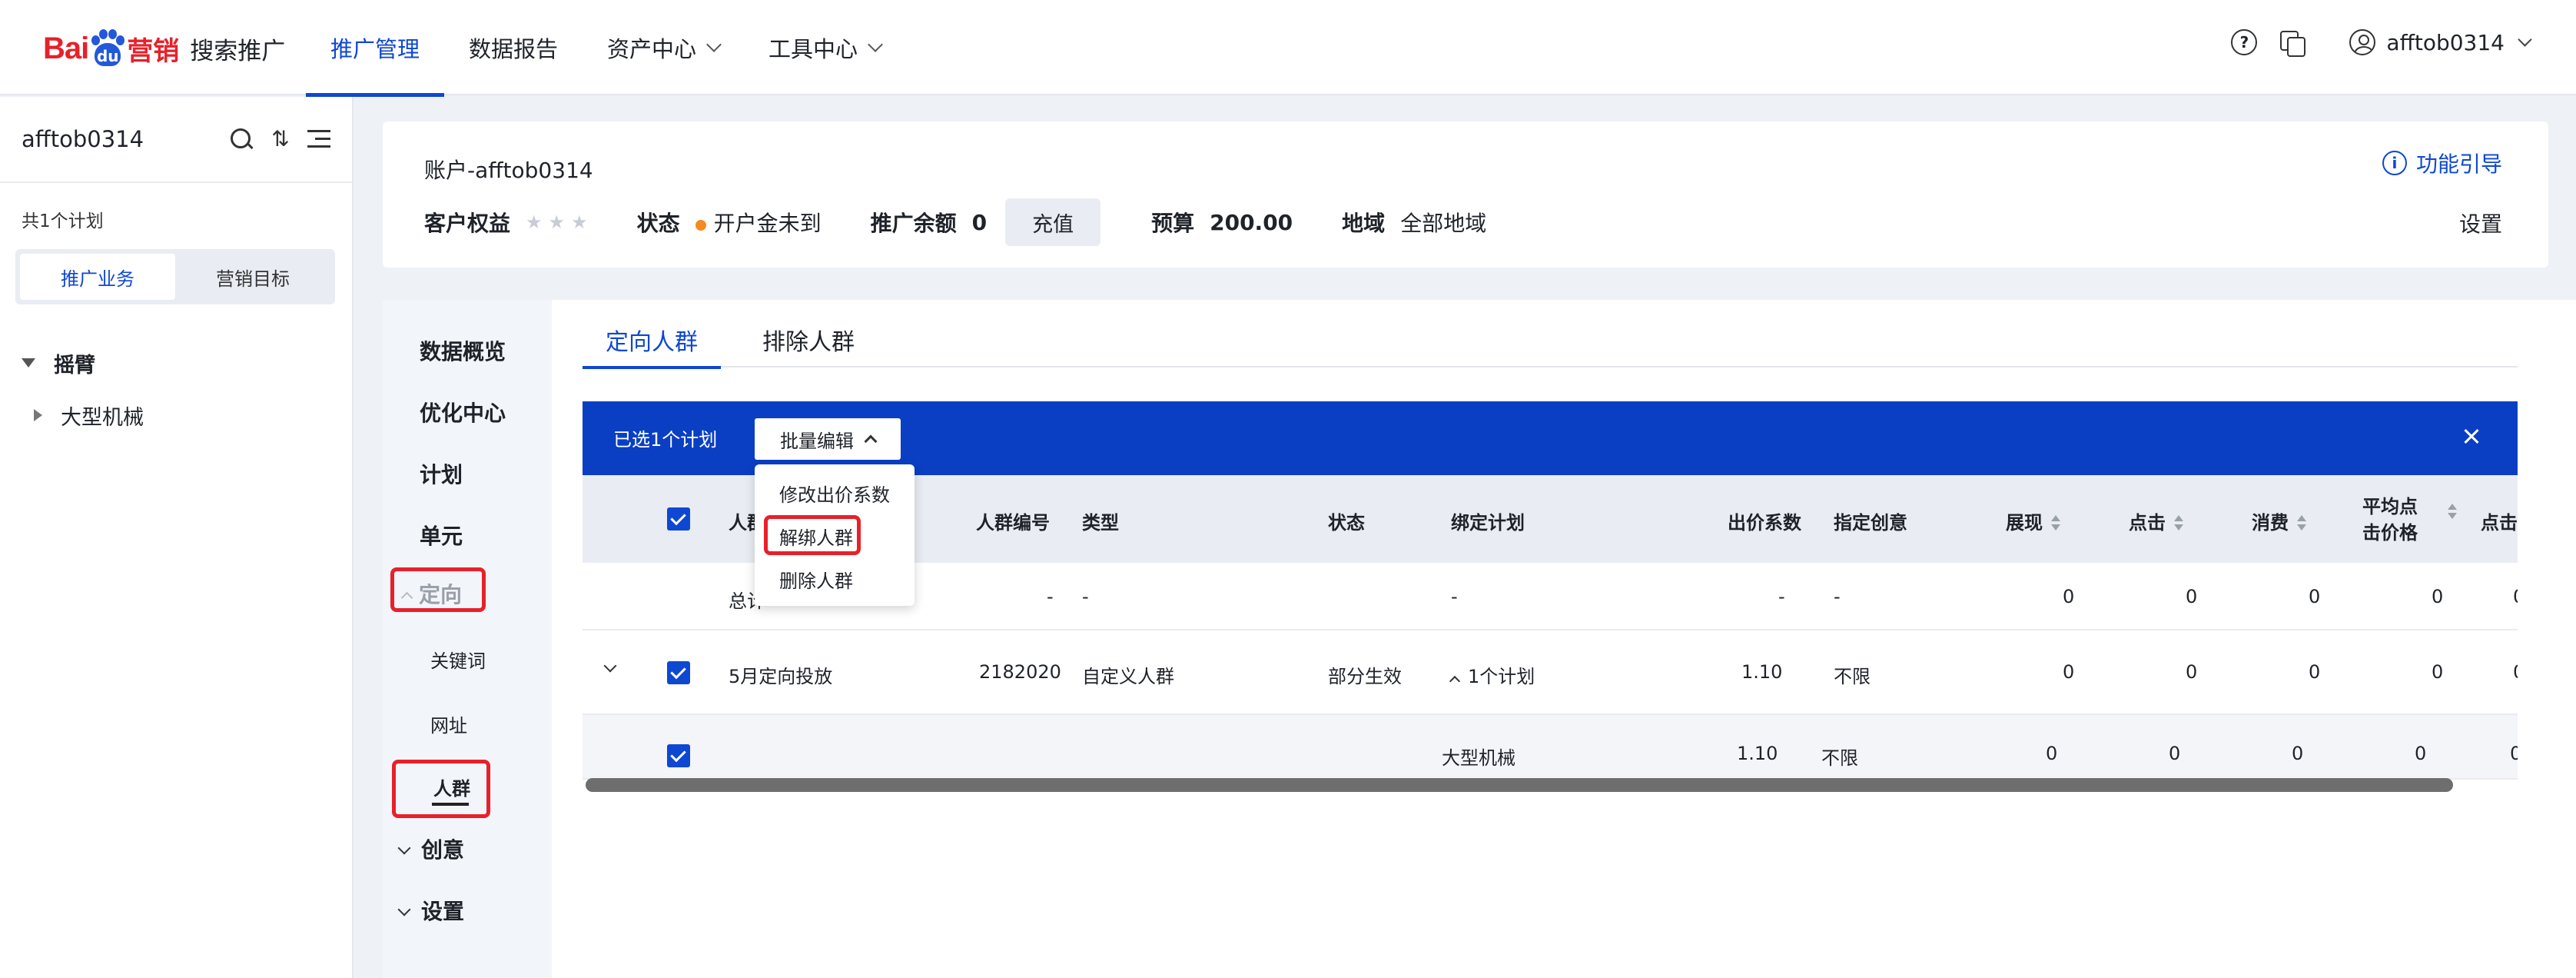  Describe the element at coordinates (1251, 222) in the screenshot. I see `budget-value: 200.00` at that location.